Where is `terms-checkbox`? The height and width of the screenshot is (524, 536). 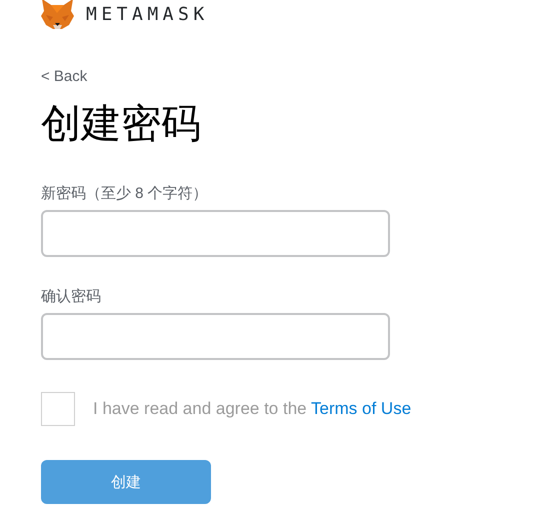
terms-checkbox is located at coordinates (58, 409).